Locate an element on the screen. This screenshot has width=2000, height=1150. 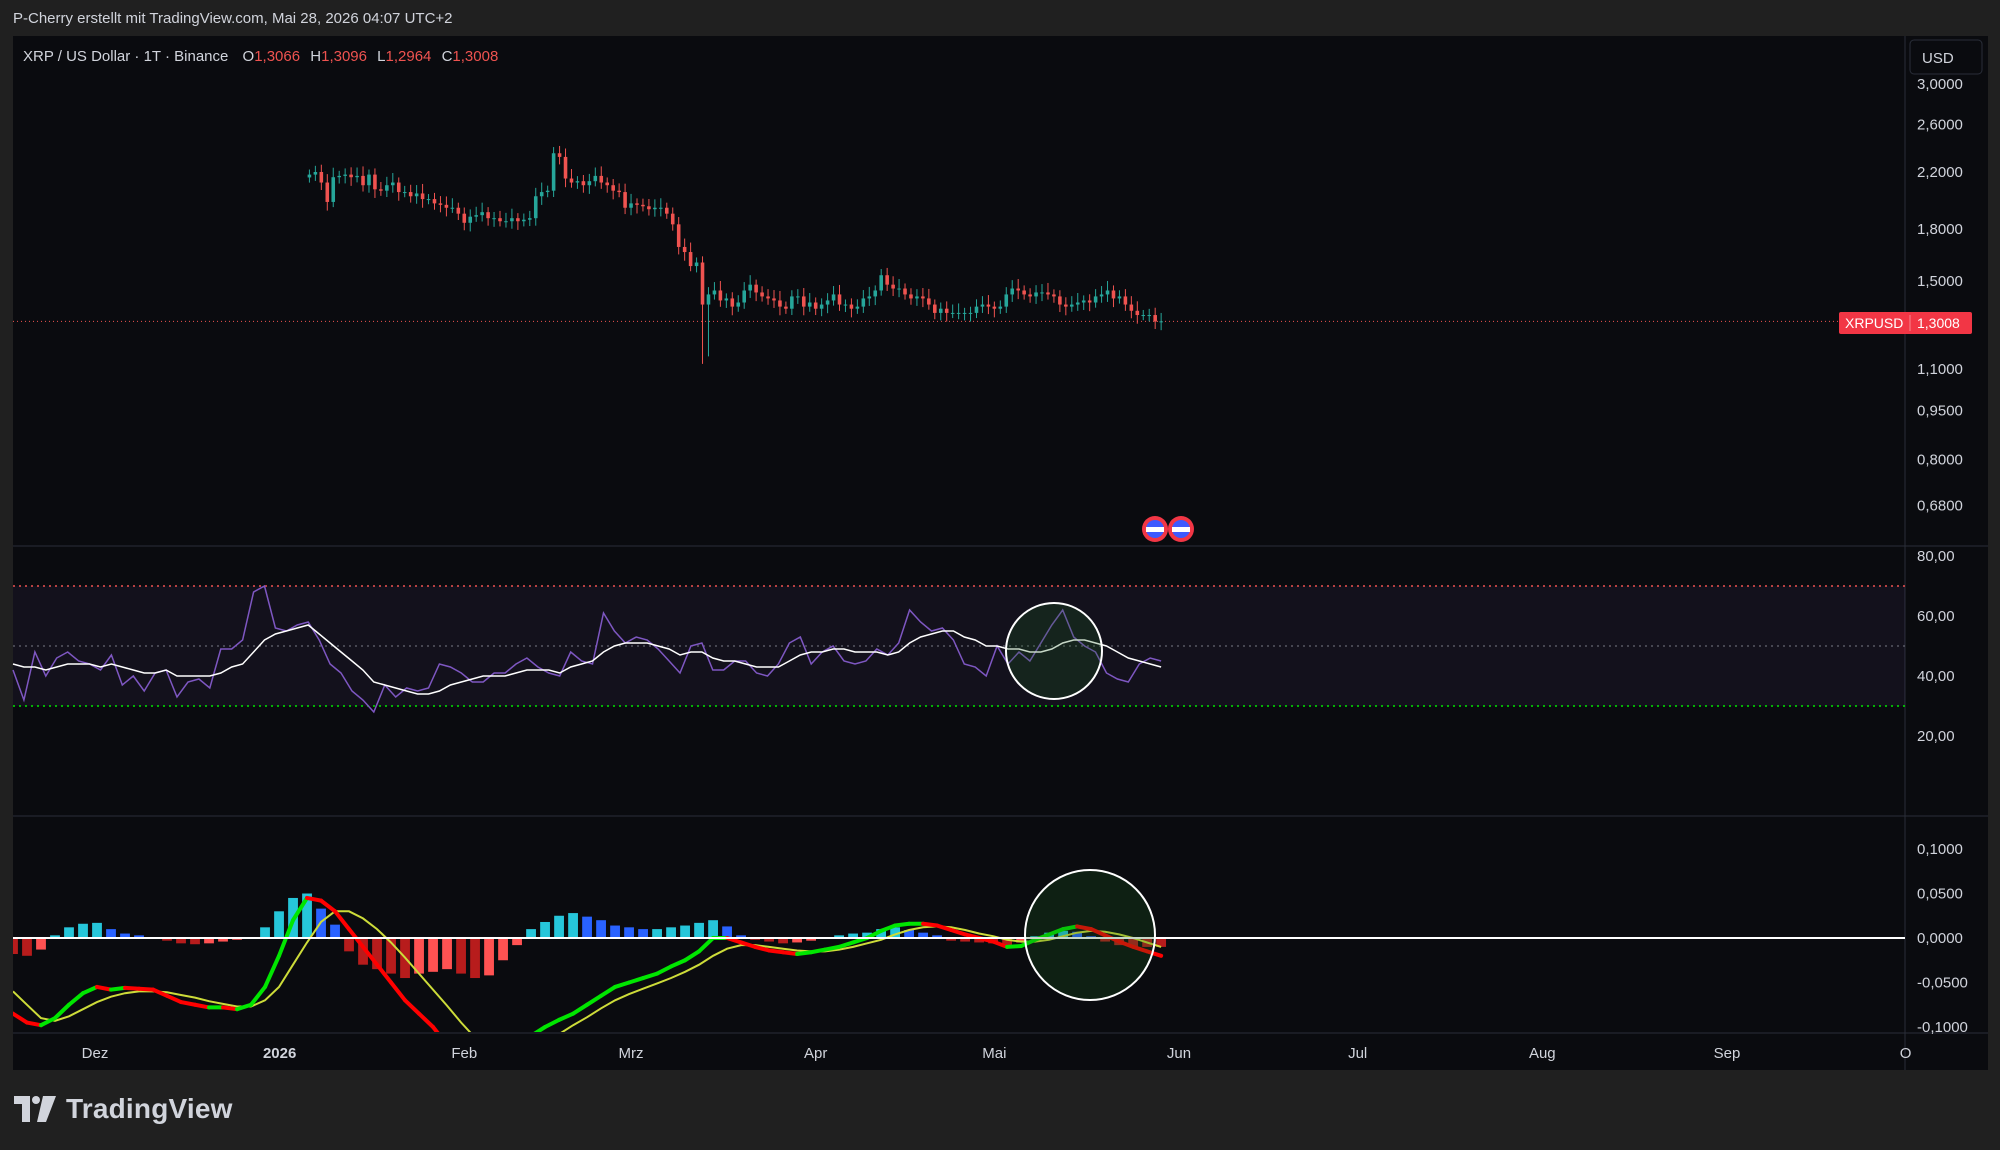
price-tick-label: 0,6800 is located at coordinates (1940, 506).